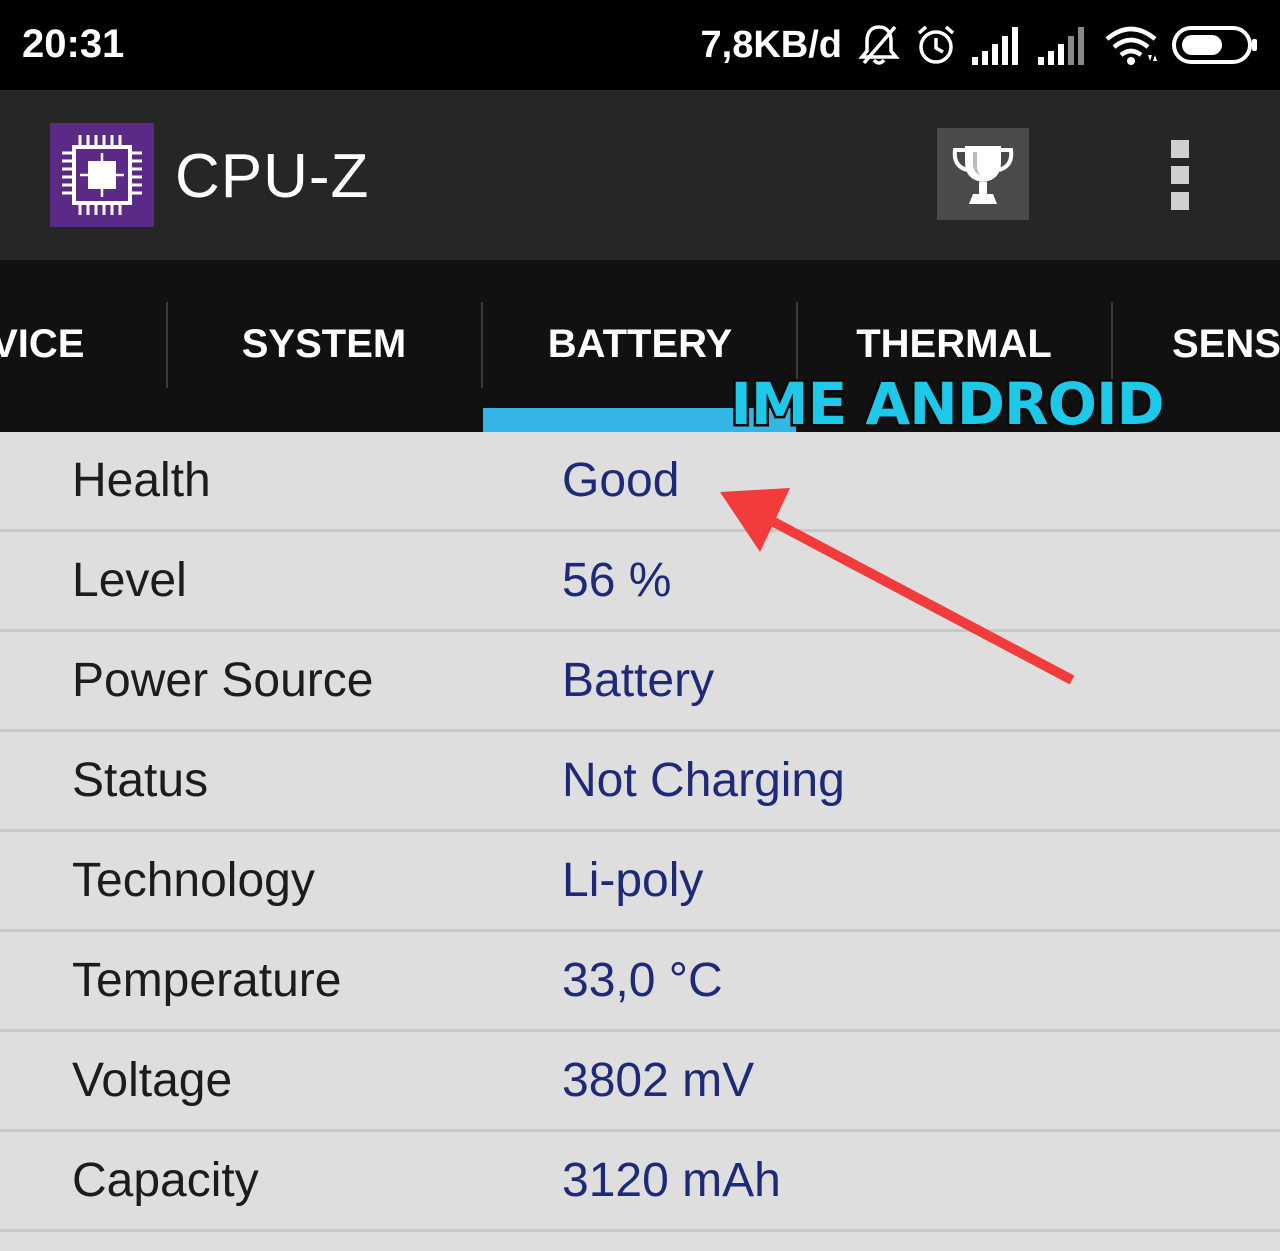  What do you see at coordinates (129, 580) in the screenshot?
I see `row-label: Level` at bounding box center [129, 580].